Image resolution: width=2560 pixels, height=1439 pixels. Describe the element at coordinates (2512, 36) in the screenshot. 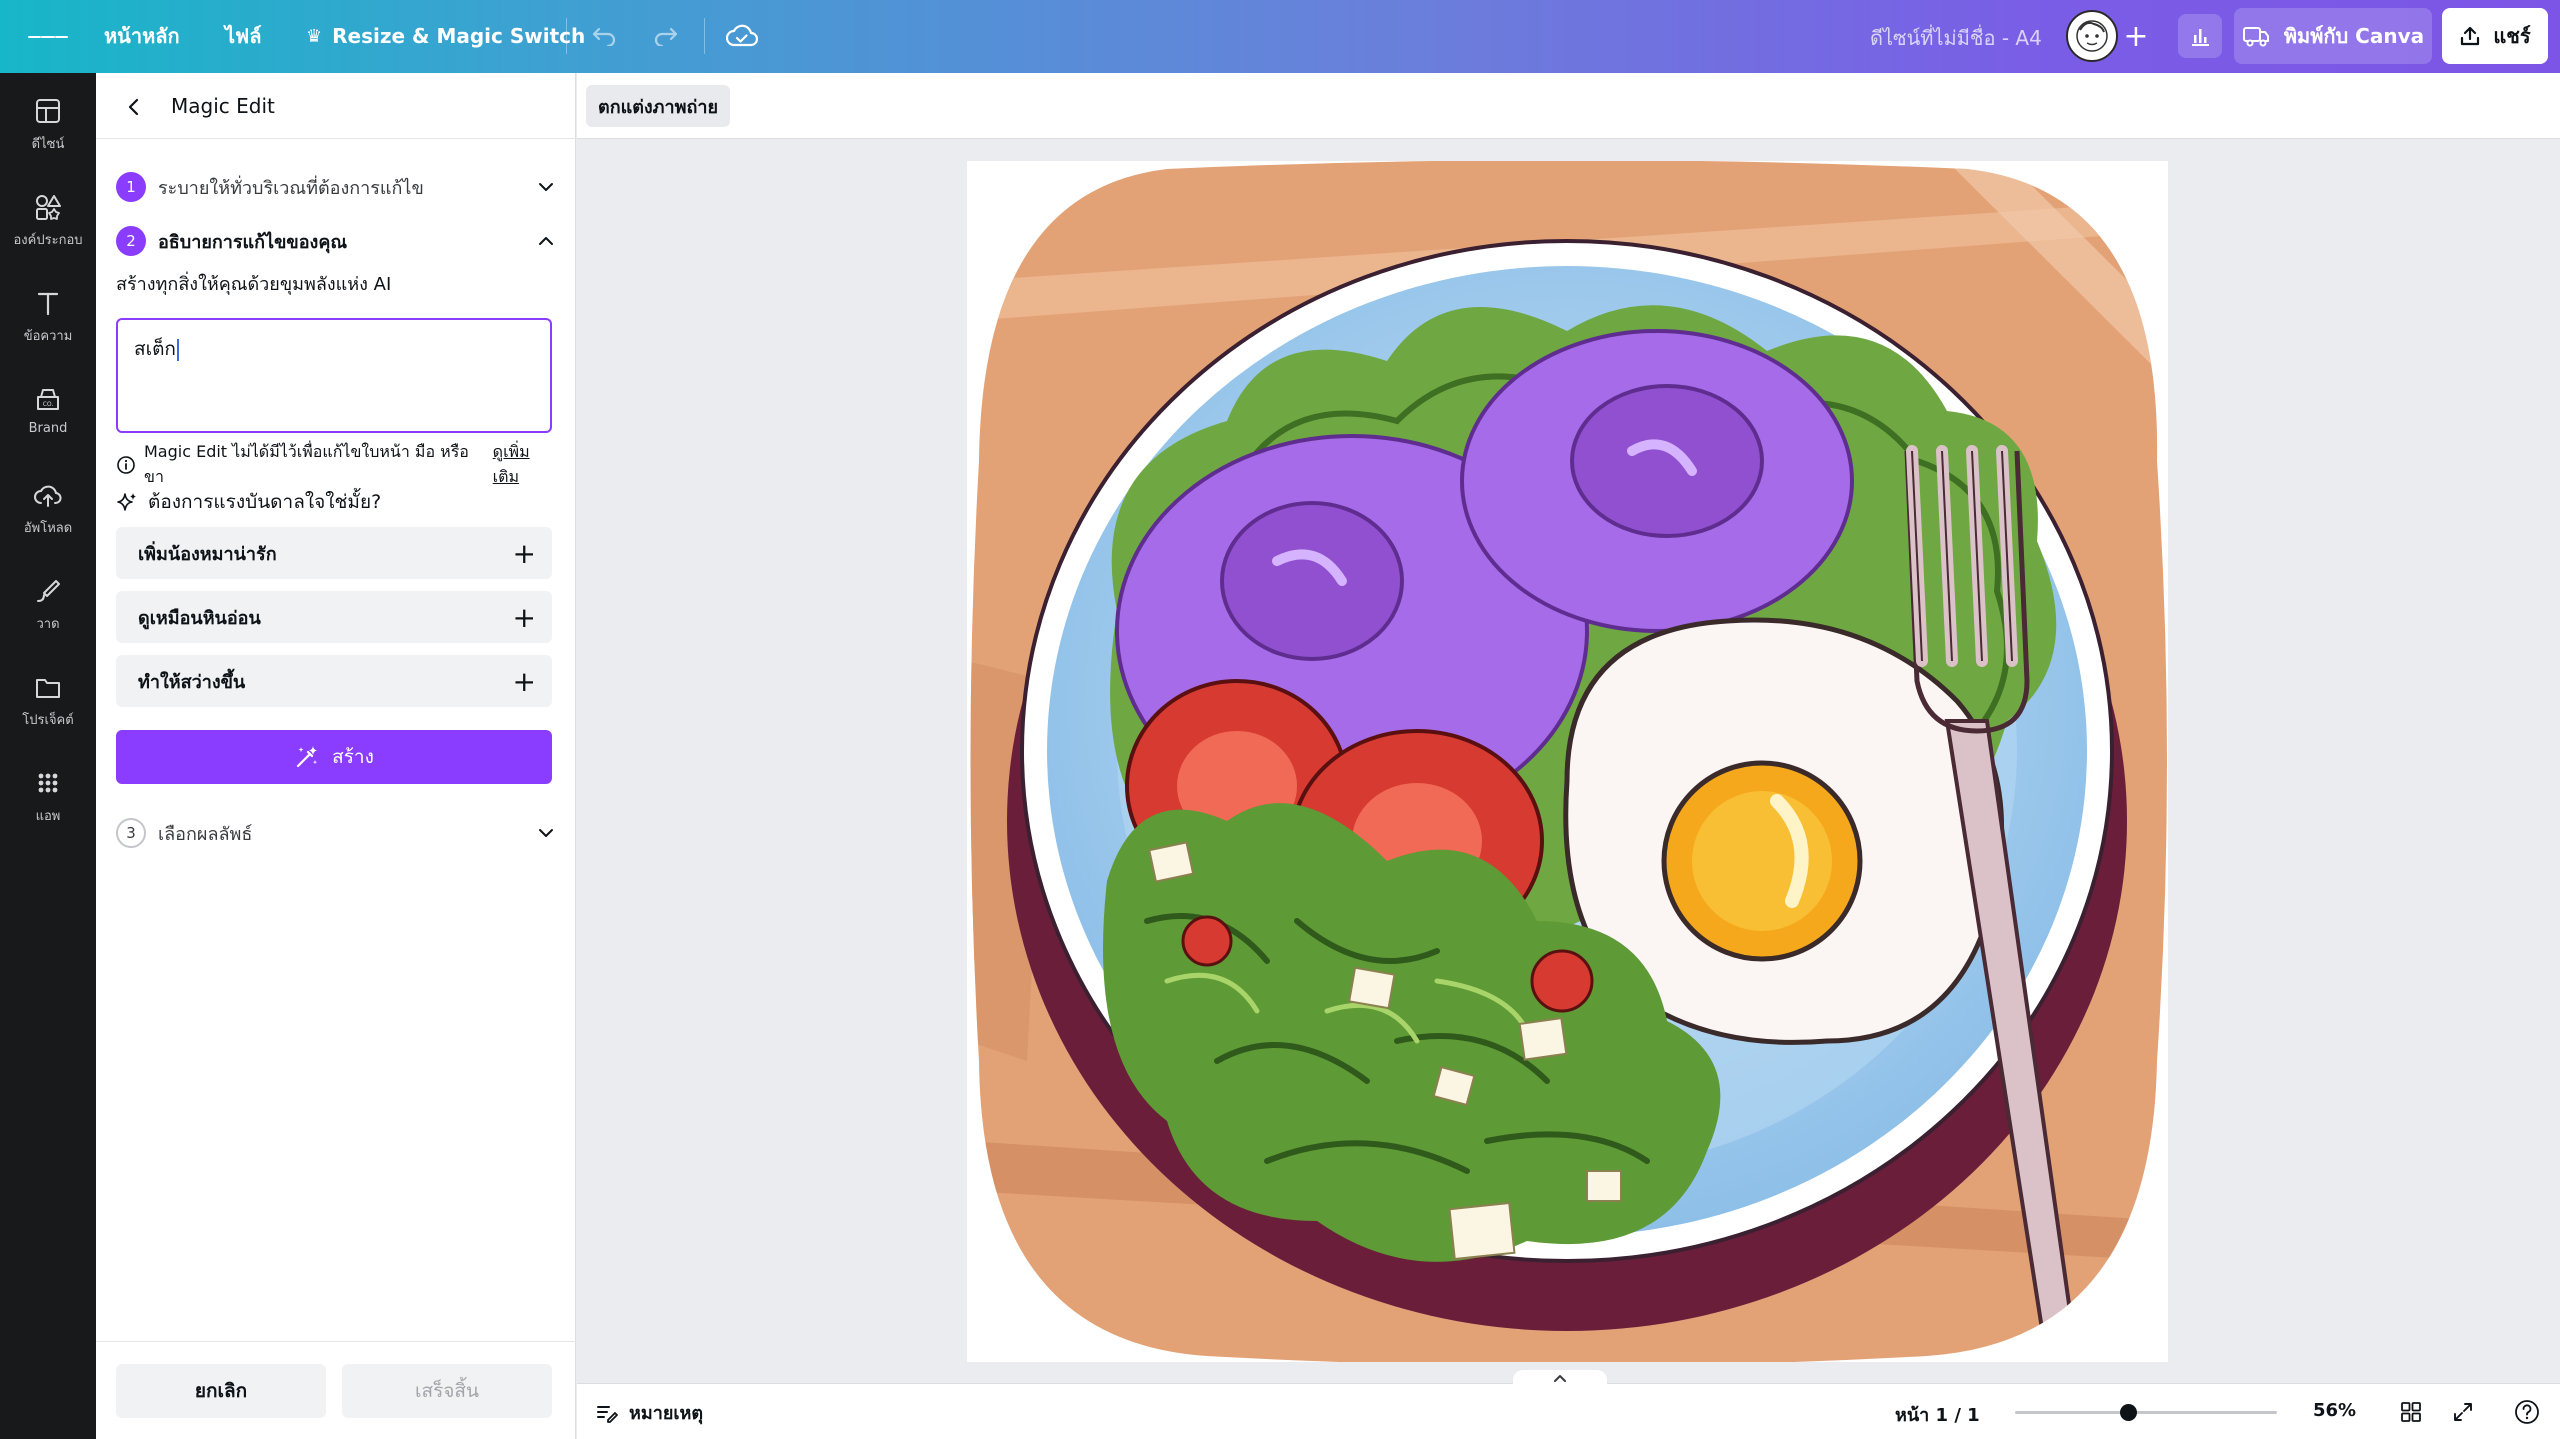

I see `share-label: แชร์` at that location.